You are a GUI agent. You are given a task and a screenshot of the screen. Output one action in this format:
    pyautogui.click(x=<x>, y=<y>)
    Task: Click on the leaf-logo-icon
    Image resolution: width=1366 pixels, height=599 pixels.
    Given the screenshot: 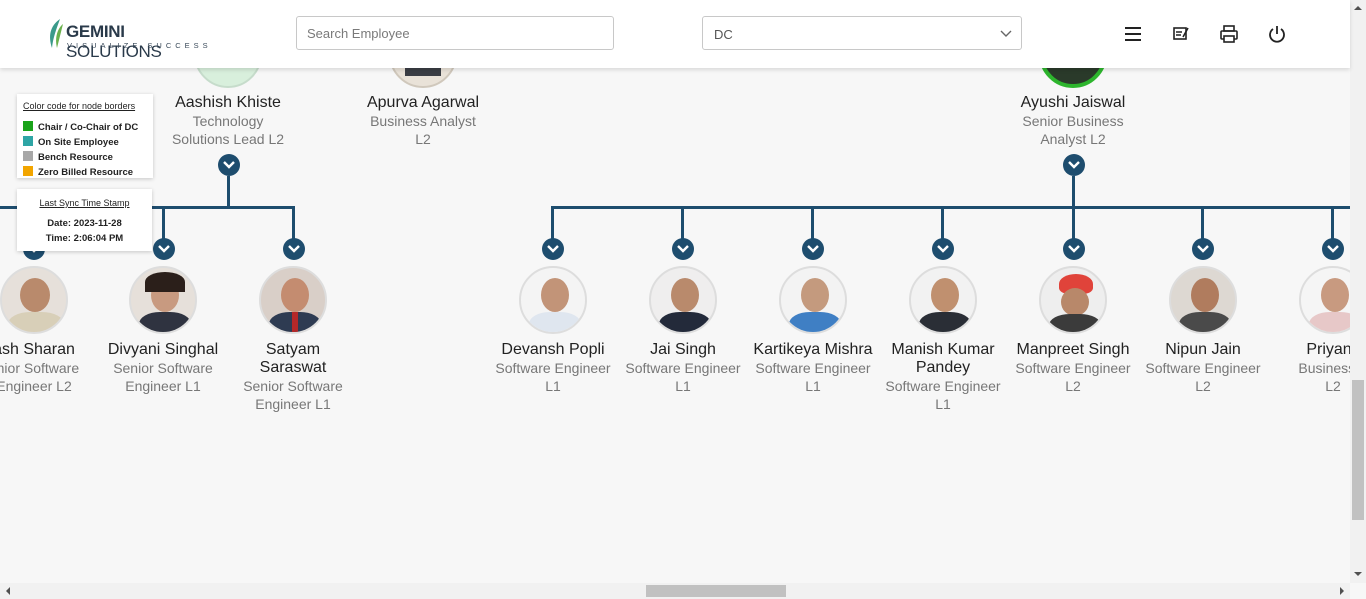 What is the action you would take?
    pyautogui.click(x=56, y=33)
    